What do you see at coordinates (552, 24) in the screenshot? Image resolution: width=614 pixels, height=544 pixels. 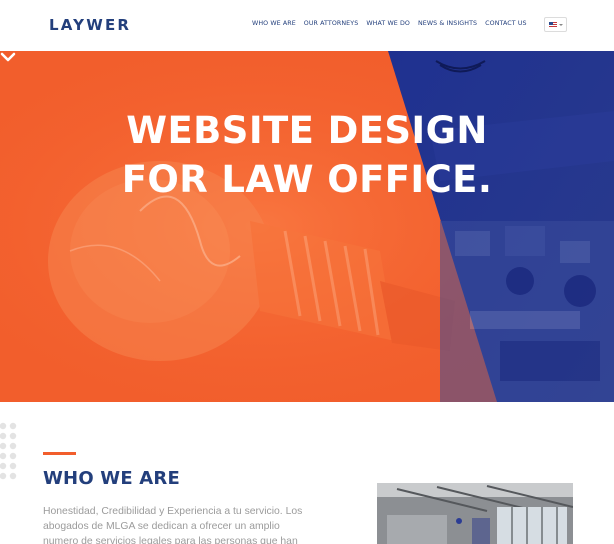 I see `us-flag-icon` at bounding box center [552, 24].